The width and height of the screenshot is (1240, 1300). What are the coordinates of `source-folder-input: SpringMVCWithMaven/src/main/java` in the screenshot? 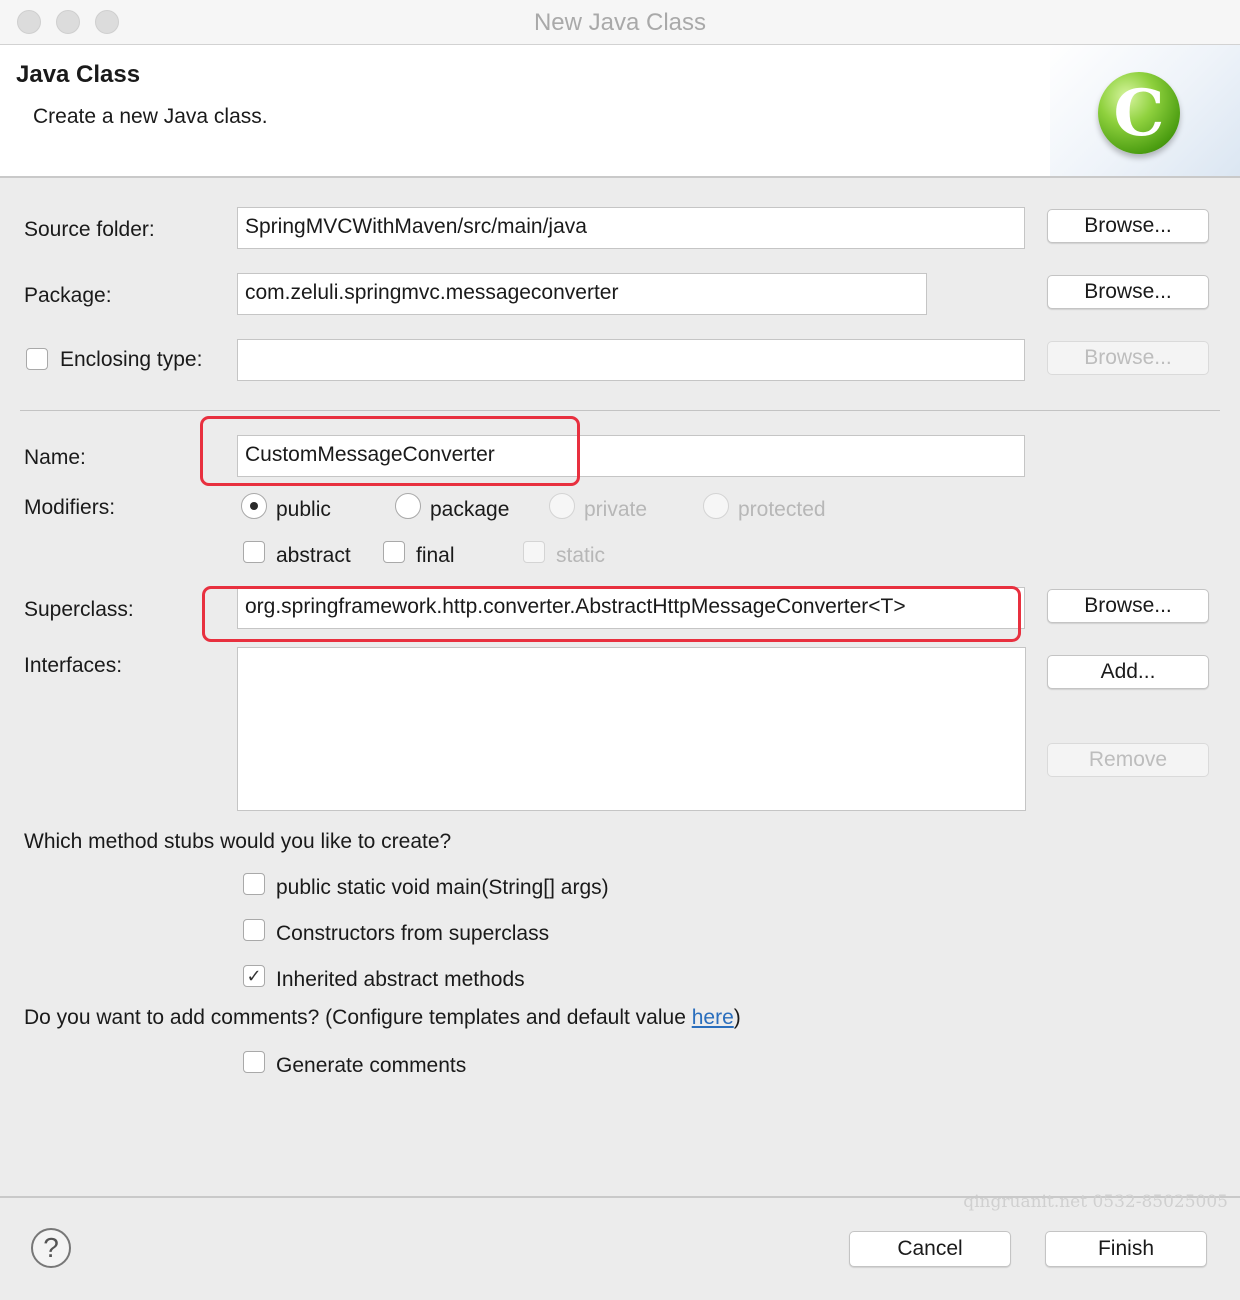 It's located at (631, 228).